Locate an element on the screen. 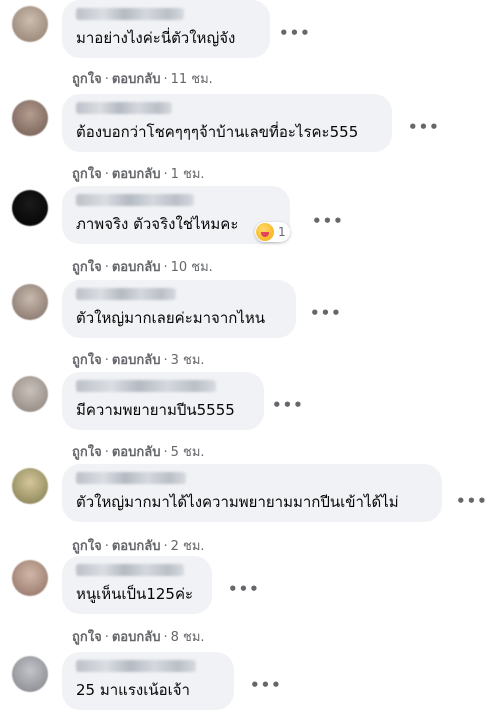 This screenshot has width=501, height=718. comment-text: มีความพยายามปีน5555 is located at coordinates (155, 410).